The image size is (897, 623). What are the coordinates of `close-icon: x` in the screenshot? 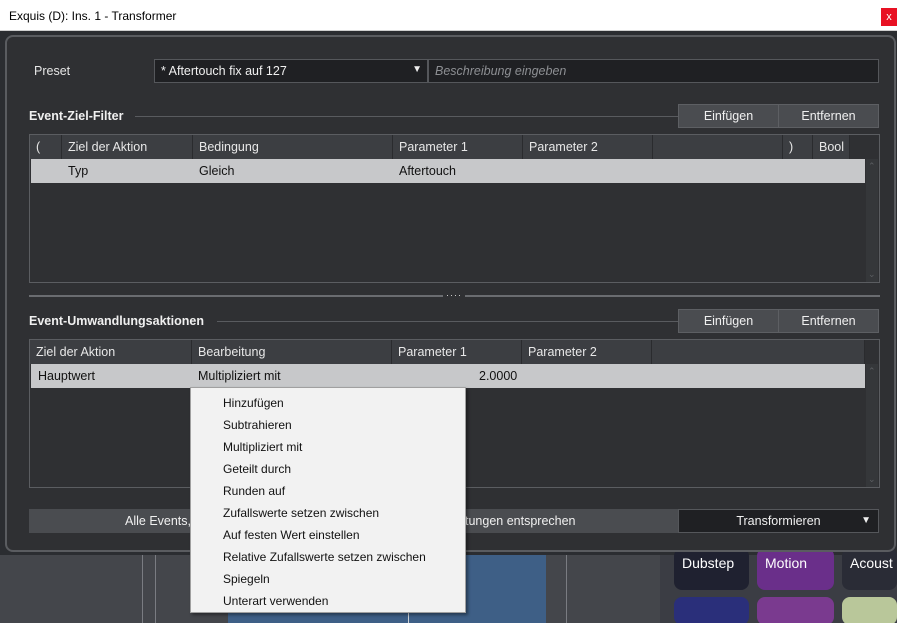 It's located at (889, 17).